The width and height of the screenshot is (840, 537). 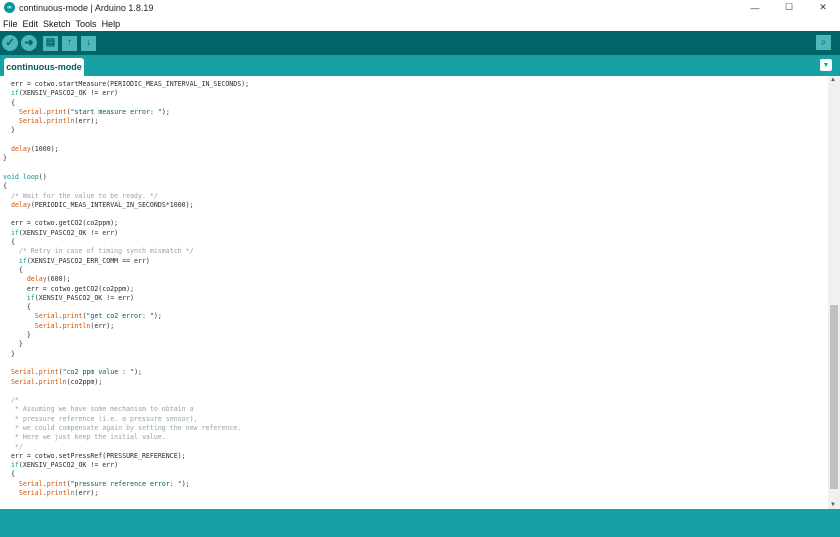 What do you see at coordinates (10, 24) in the screenshot?
I see `menu-file: File` at bounding box center [10, 24].